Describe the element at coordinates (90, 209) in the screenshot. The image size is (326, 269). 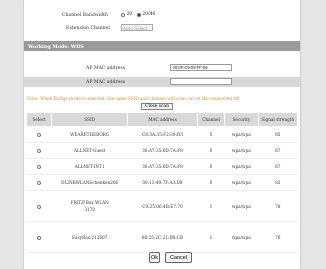
I see `row-ssid-line-2: 3170` at that location.